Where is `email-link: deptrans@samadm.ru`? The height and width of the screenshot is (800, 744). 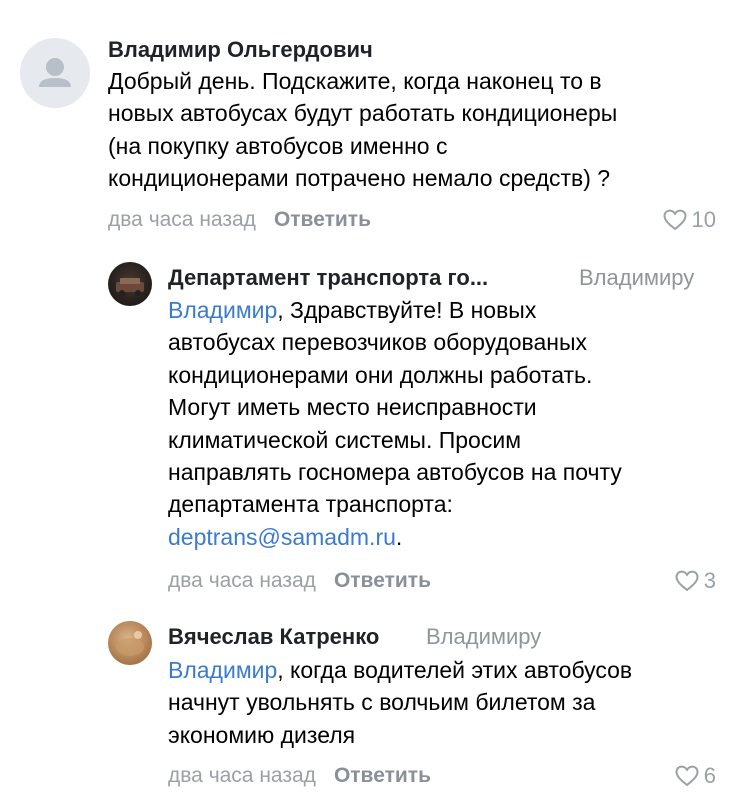 email-link: deptrans@samadm.ru is located at coordinates (282, 537).